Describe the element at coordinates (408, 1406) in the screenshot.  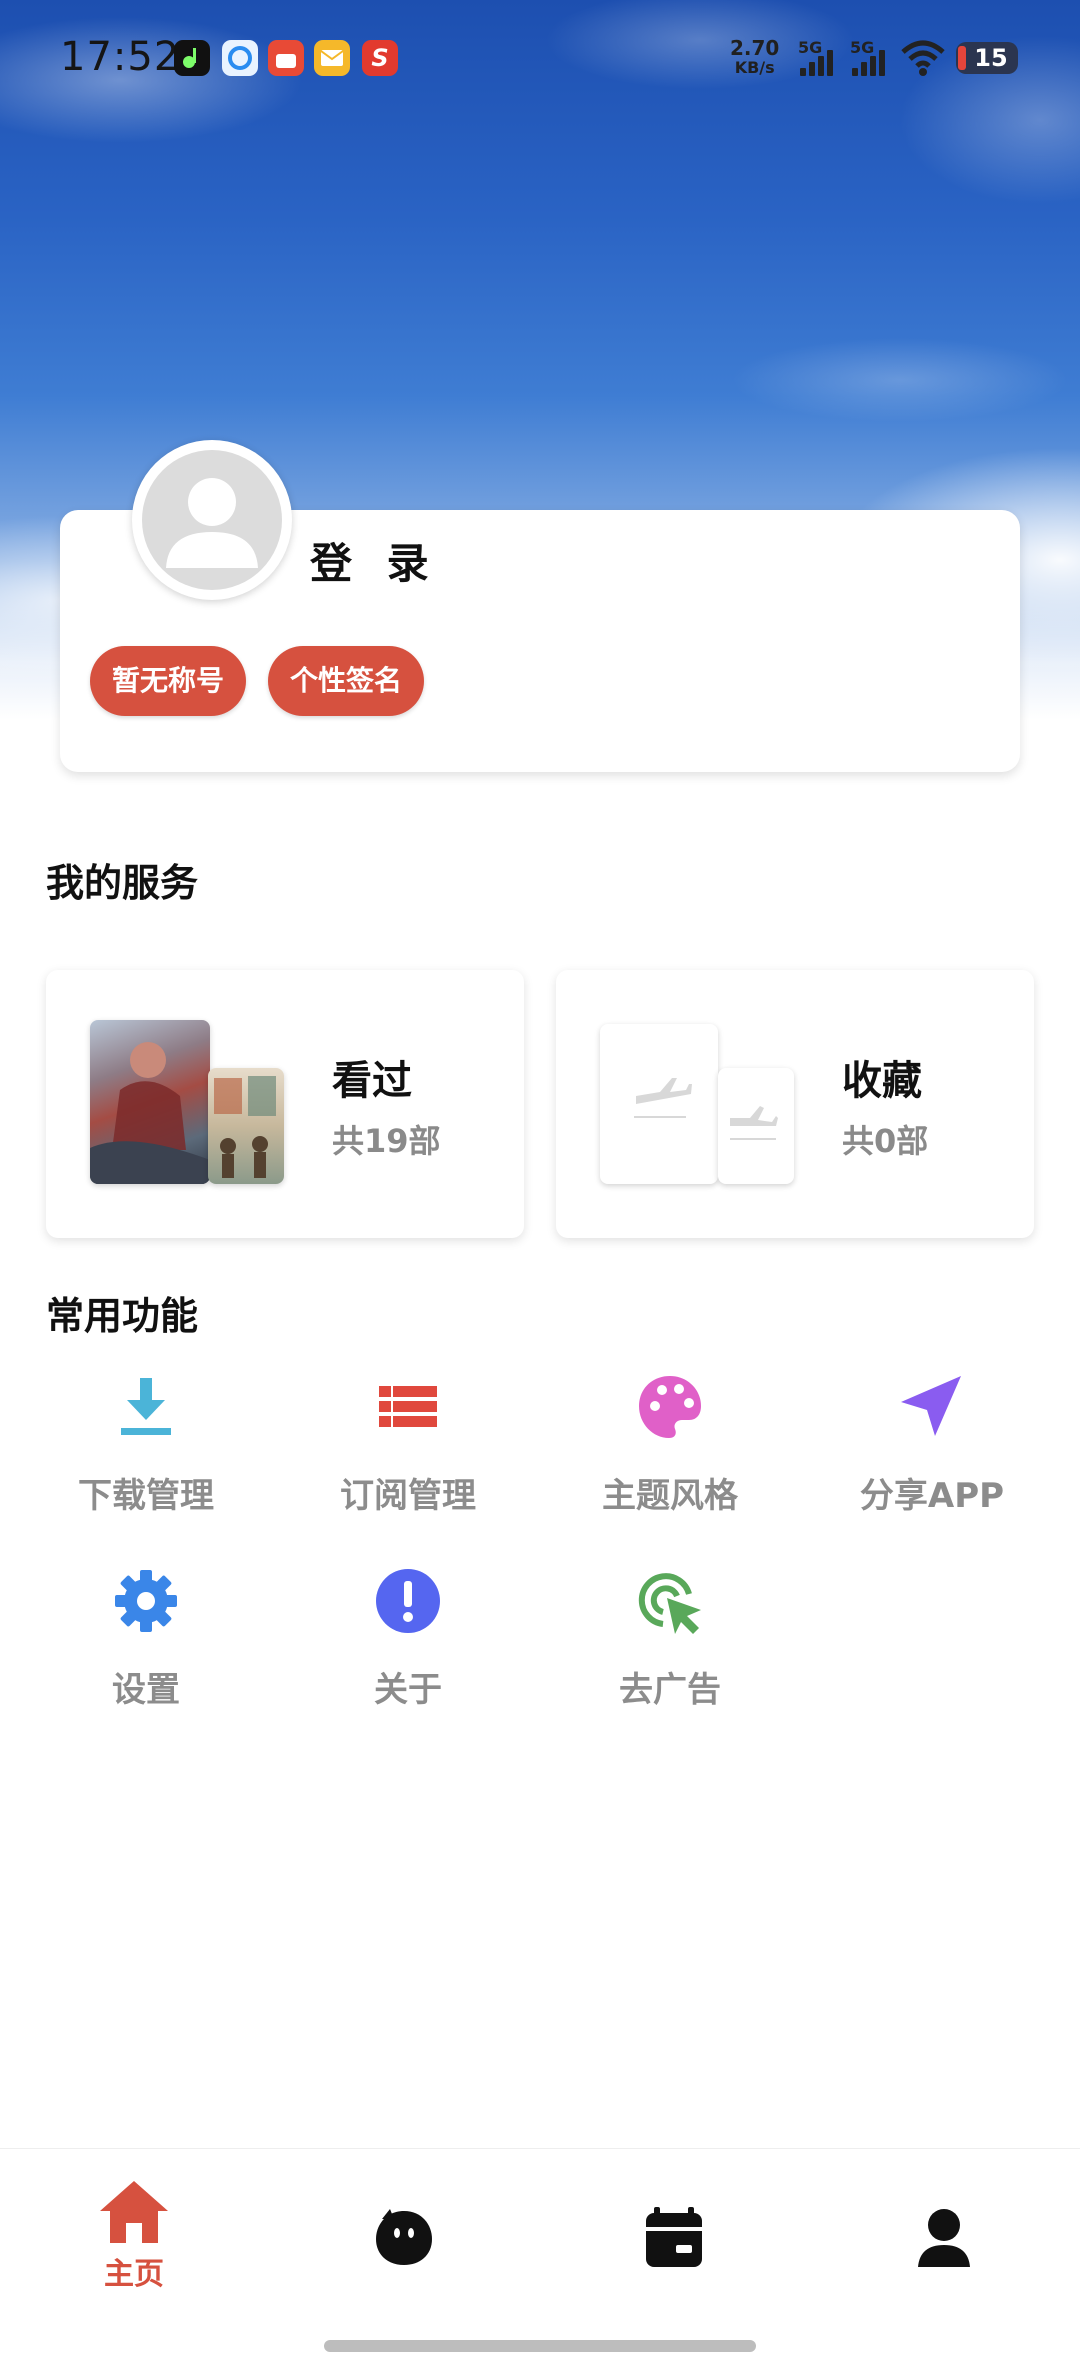
I see `list-icon` at that location.